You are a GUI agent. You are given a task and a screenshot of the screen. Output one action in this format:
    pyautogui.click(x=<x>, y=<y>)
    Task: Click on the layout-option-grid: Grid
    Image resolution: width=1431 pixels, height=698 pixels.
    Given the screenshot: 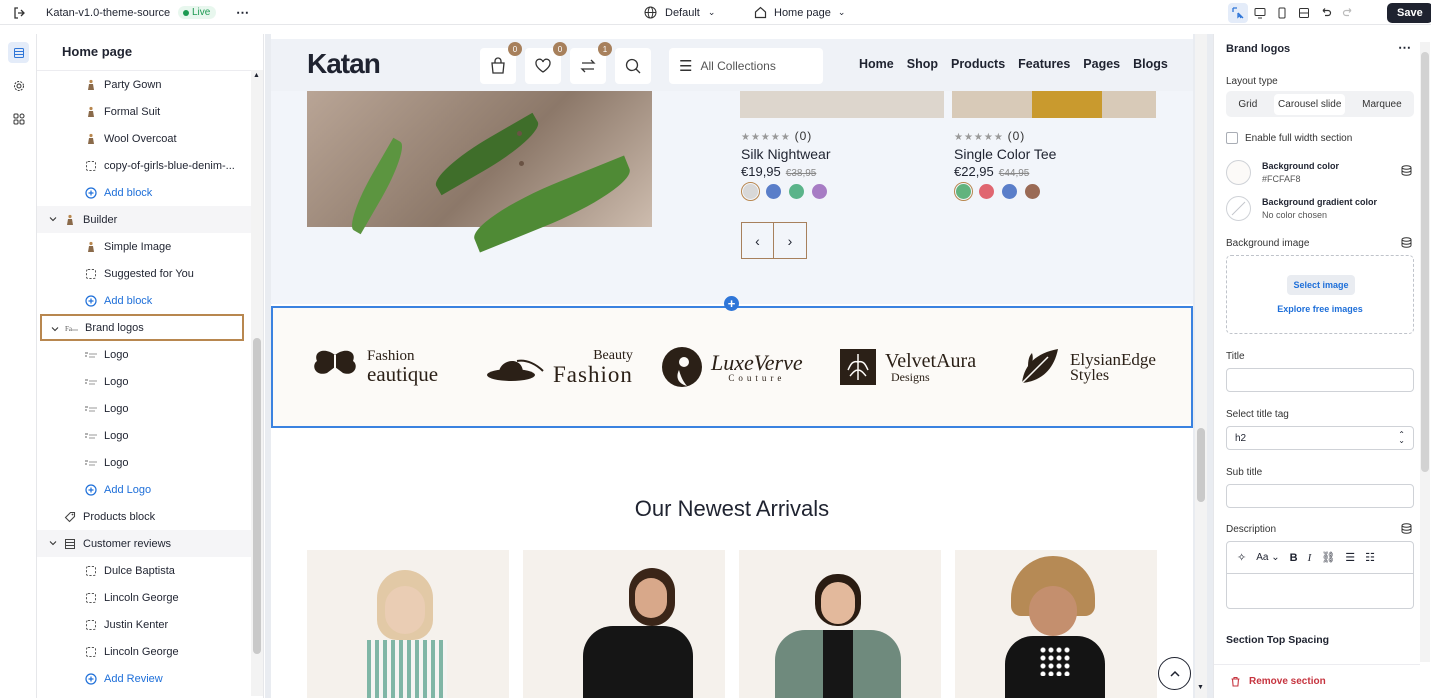 What is the action you would take?
    pyautogui.click(x=1247, y=104)
    